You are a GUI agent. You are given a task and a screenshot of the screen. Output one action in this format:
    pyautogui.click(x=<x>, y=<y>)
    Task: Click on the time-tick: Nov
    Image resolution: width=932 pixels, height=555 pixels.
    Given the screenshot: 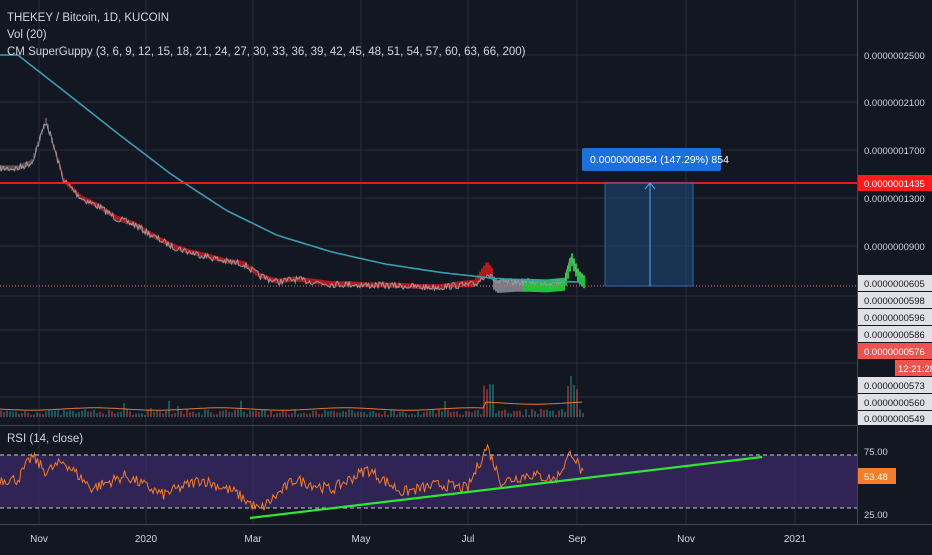 What is the action you would take?
    pyautogui.click(x=39, y=539)
    